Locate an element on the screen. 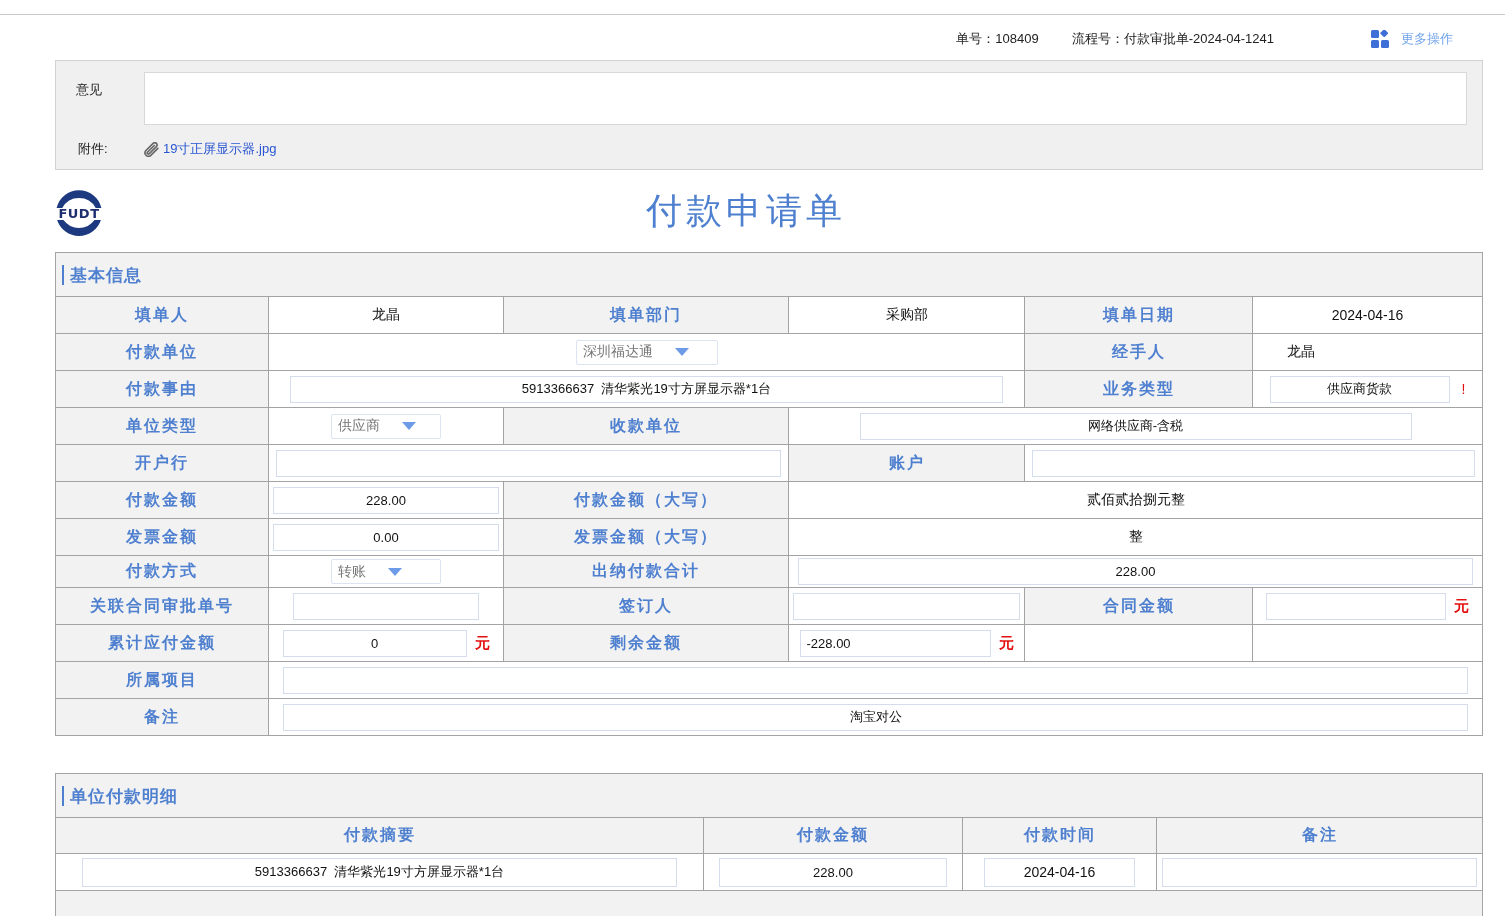 This screenshot has width=1505, height=916. label-cell: 签订人 is located at coordinates (646, 606).